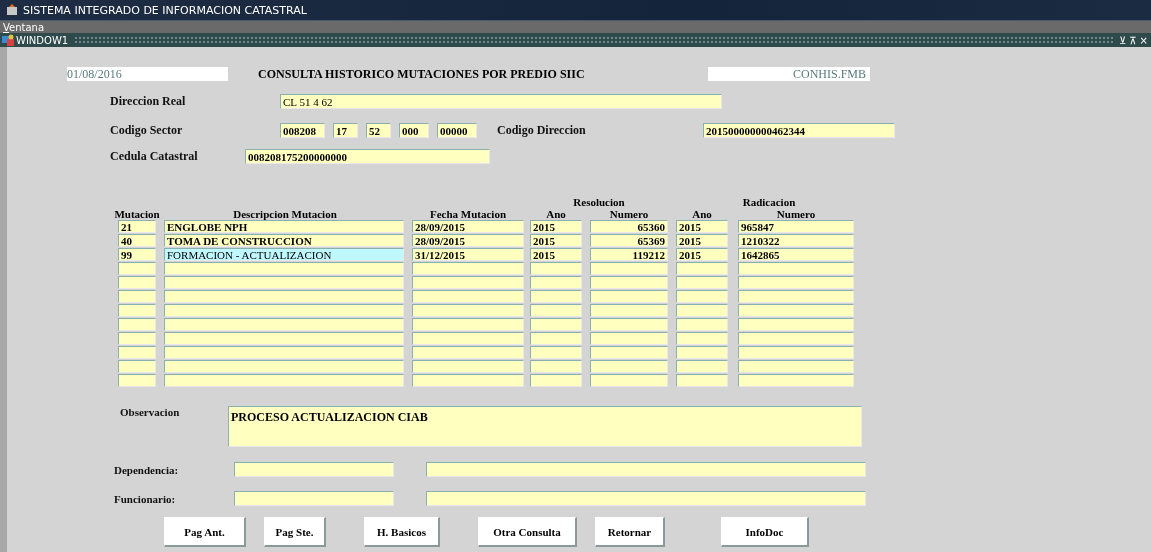 The height and width of the screenshot is (552, 1151). Describe the element at coordinates (284, 254) in the screenshot. I see `table-cell: FORMACION - ACTUALIZACION` at that location.